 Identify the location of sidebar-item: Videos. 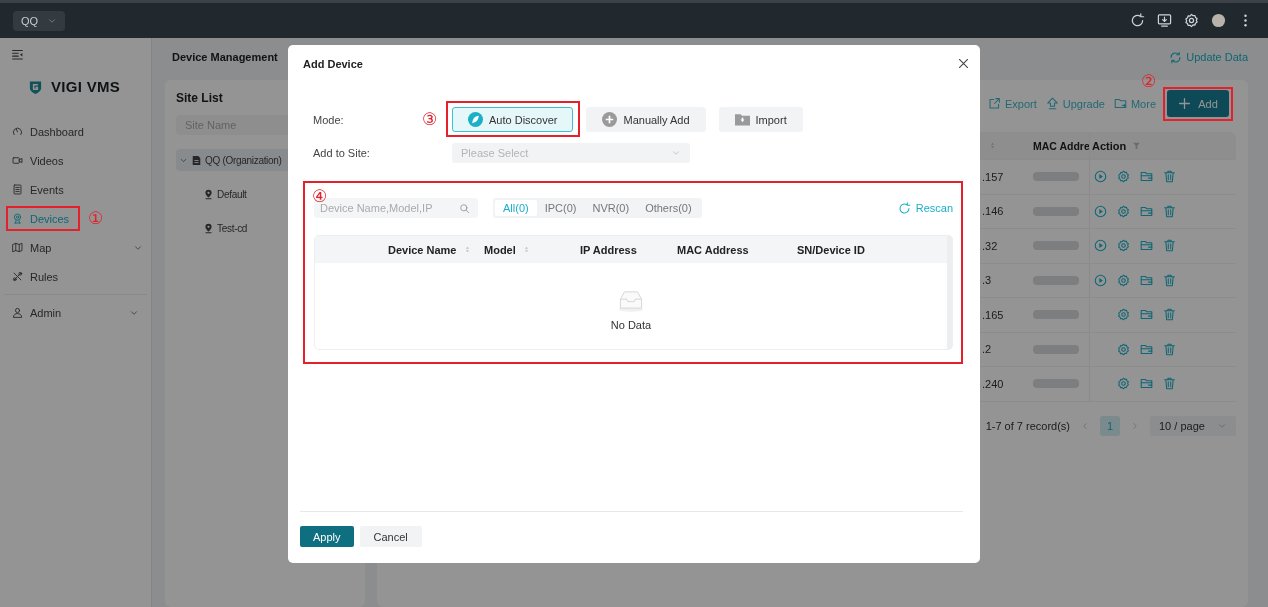
(35, 160).